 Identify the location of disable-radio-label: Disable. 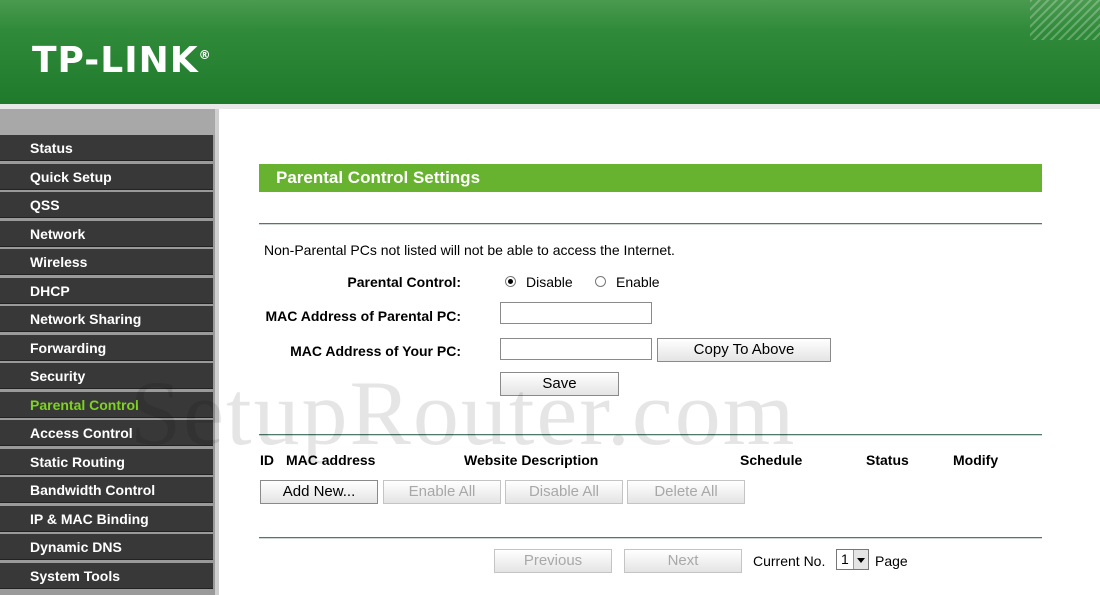
(549, 282).